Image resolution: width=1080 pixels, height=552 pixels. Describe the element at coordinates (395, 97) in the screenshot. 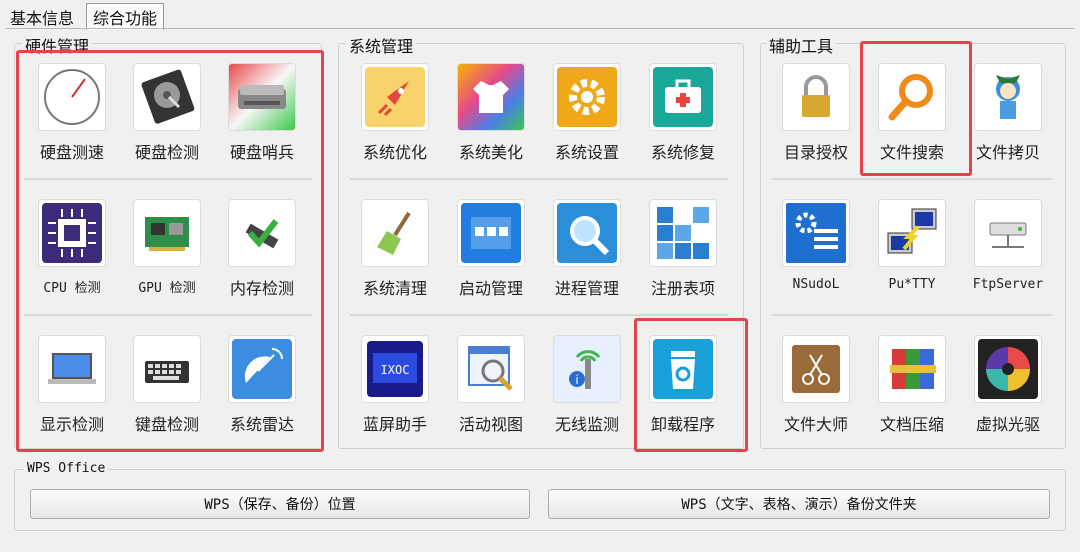

I see `rocket-icon` at that location.